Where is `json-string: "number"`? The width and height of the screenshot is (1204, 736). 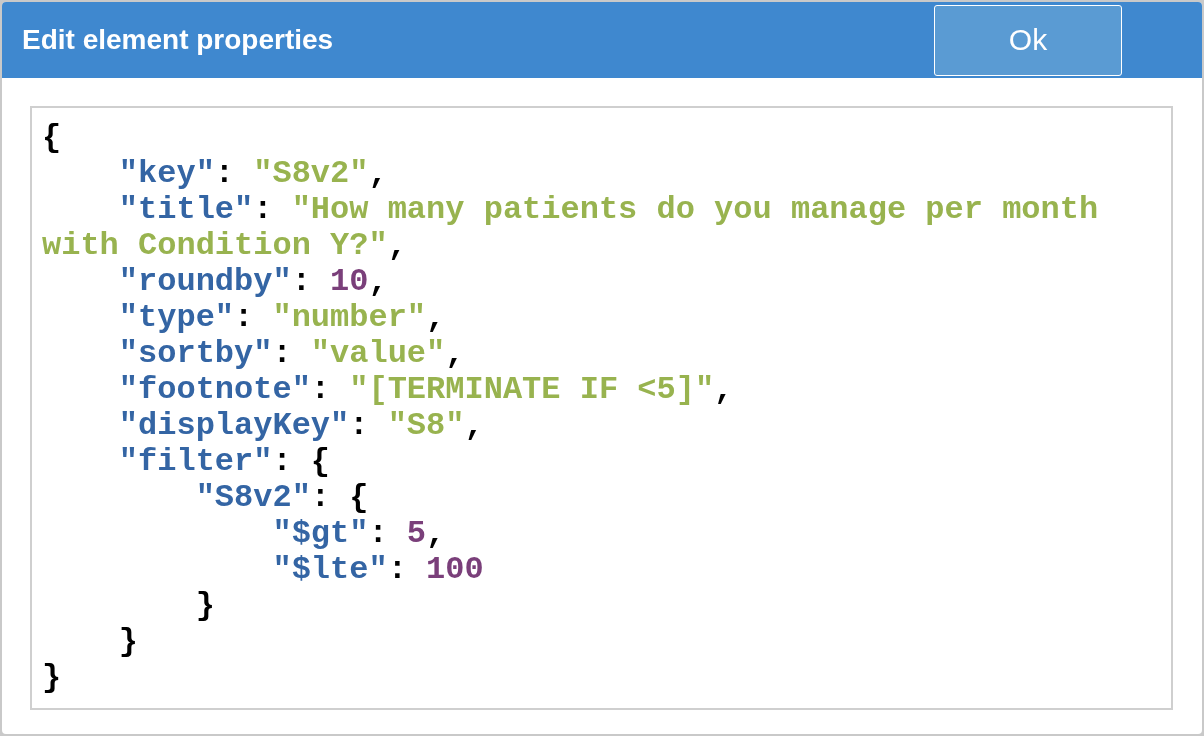
json-string: "number" is located at coordinates (349, 317).